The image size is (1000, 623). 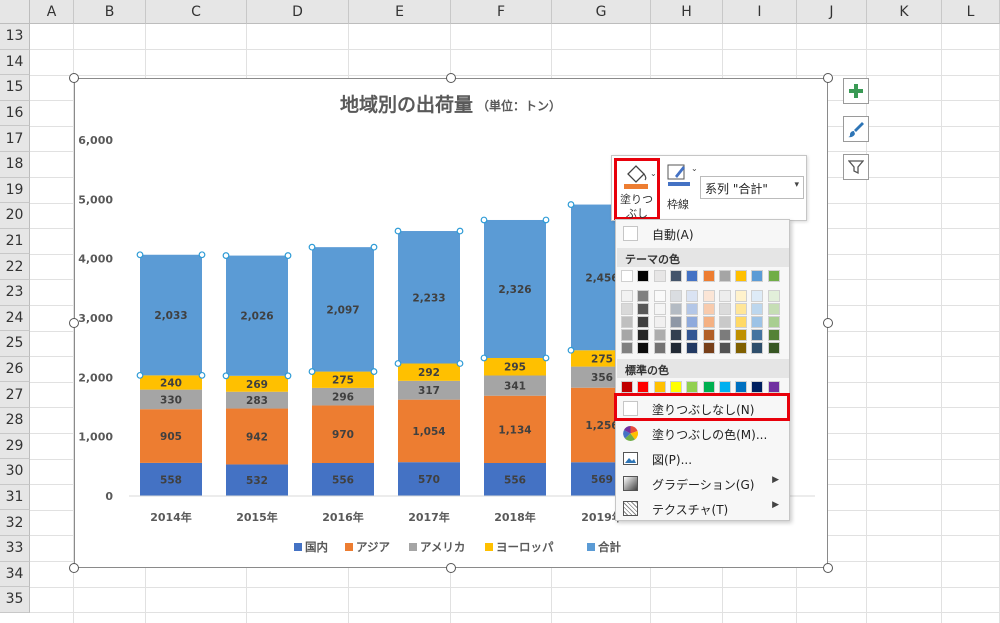 What do you see at coordinates (373, 547) in the screenshot?
I see `legend-entry-アジア: アジア` at bounding box center [373, 547].